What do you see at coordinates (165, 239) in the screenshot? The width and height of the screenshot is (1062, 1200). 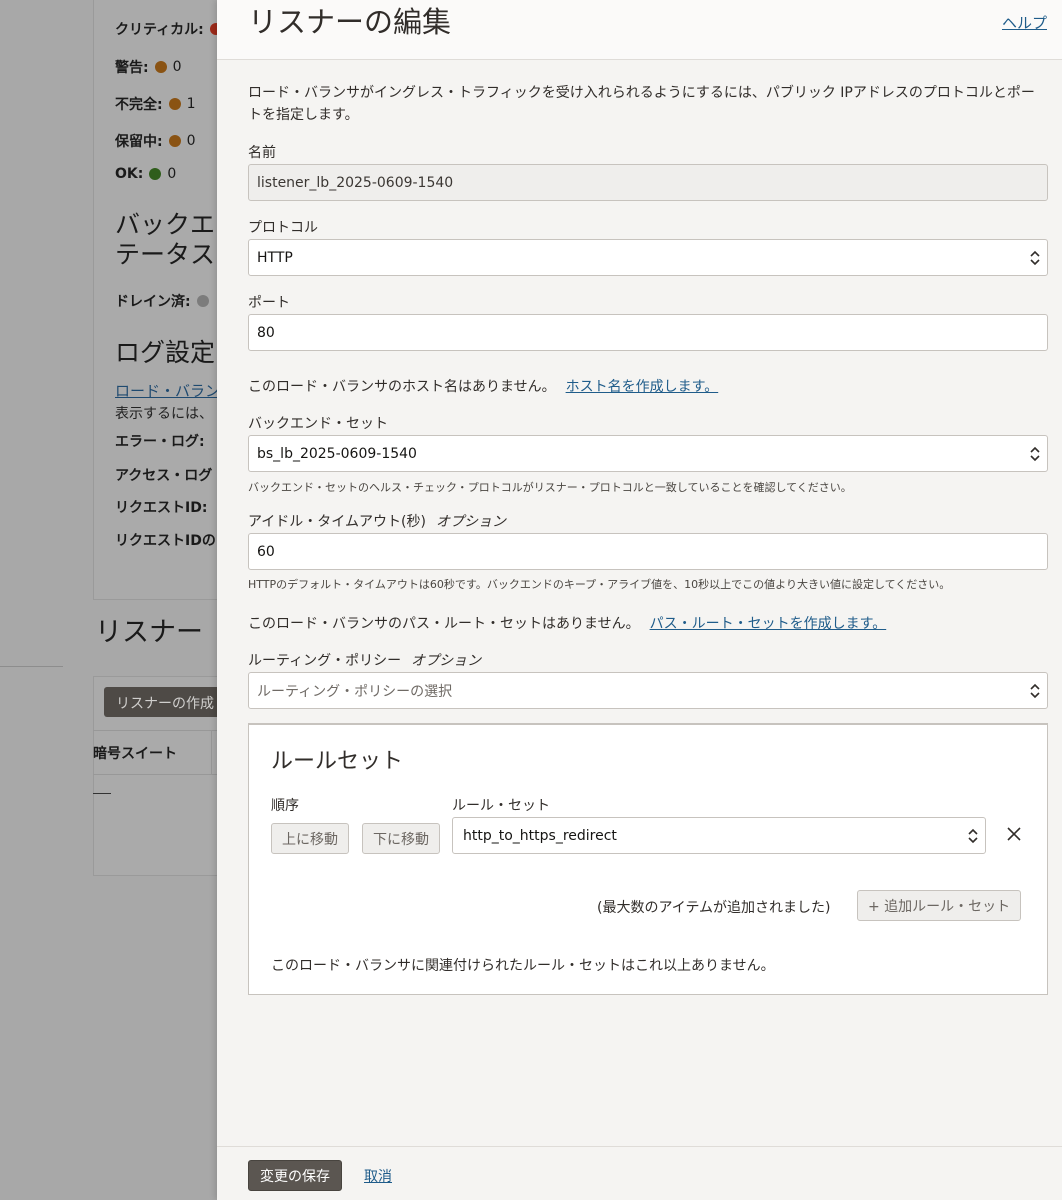 I see `backend-status-heading: バックエ テータス` at bounding box center [165, 239].